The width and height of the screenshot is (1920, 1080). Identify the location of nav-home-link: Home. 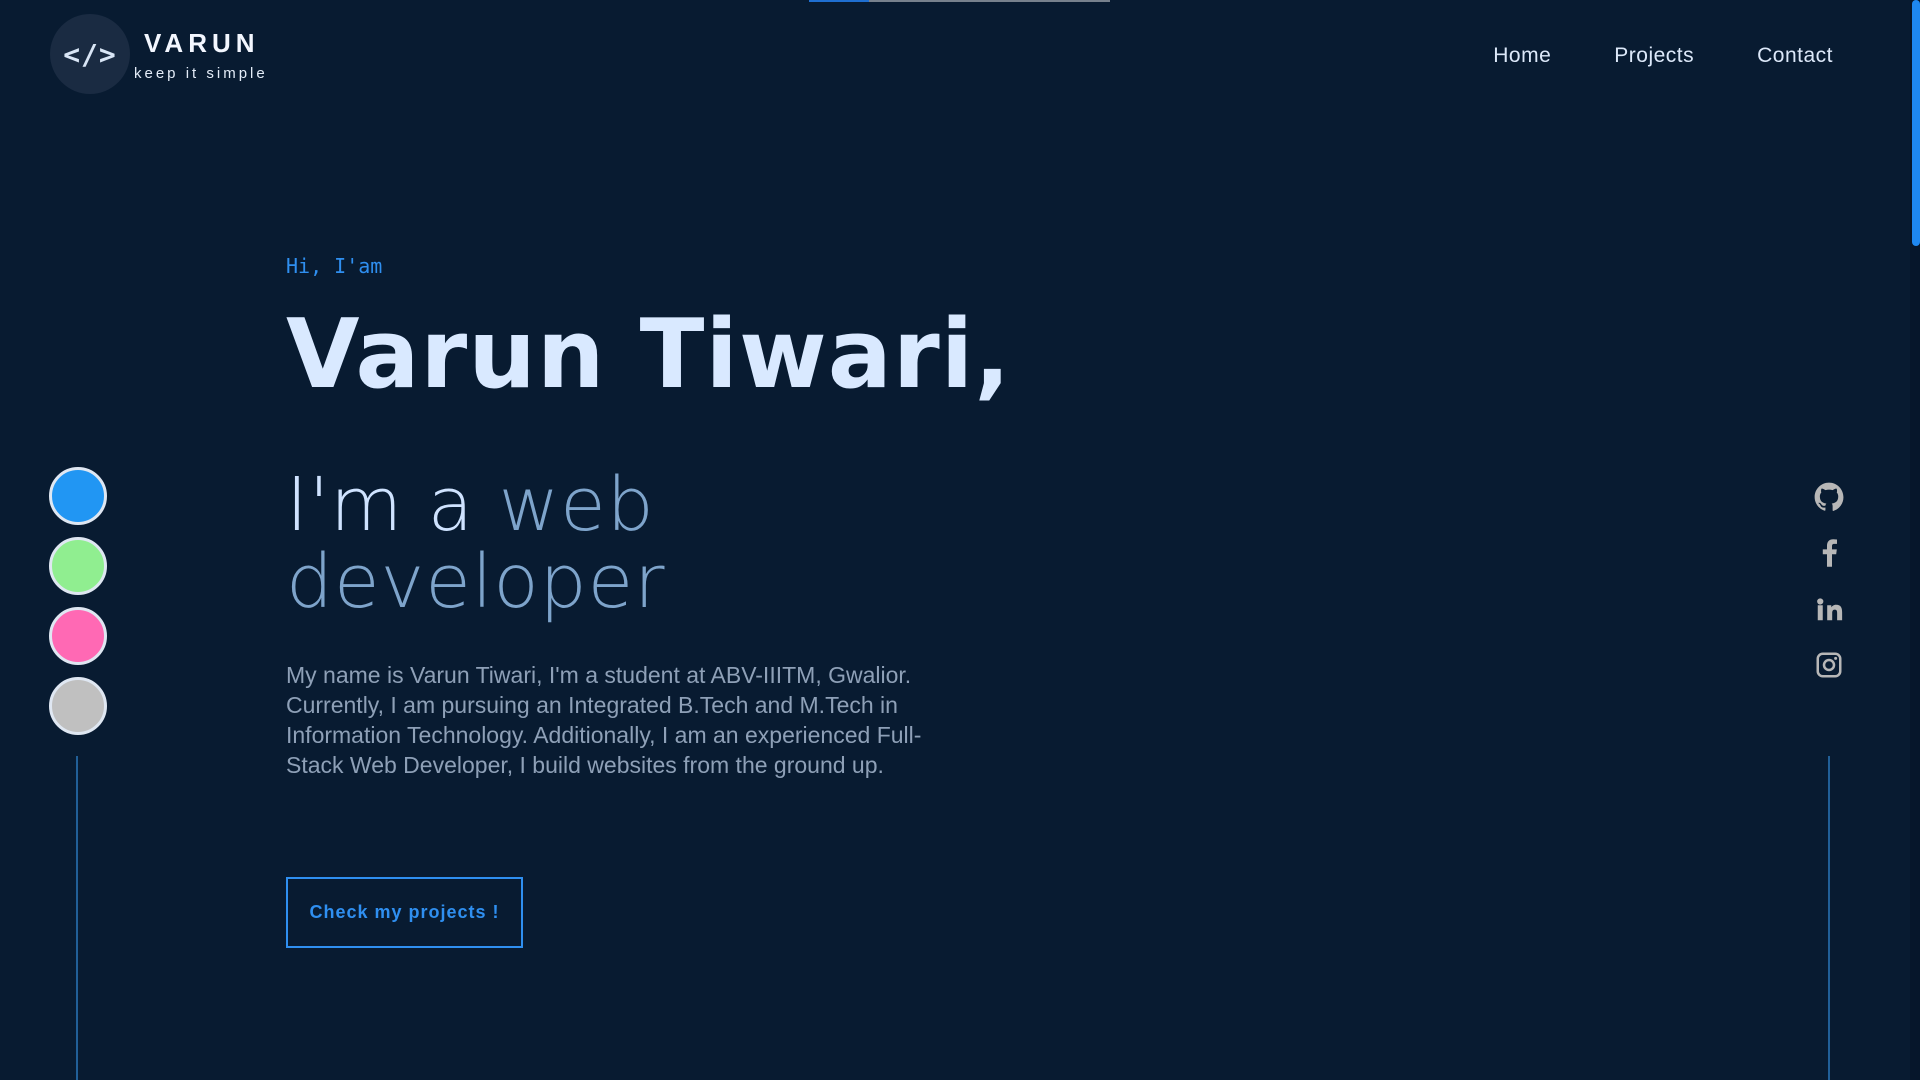
(1522, 56).